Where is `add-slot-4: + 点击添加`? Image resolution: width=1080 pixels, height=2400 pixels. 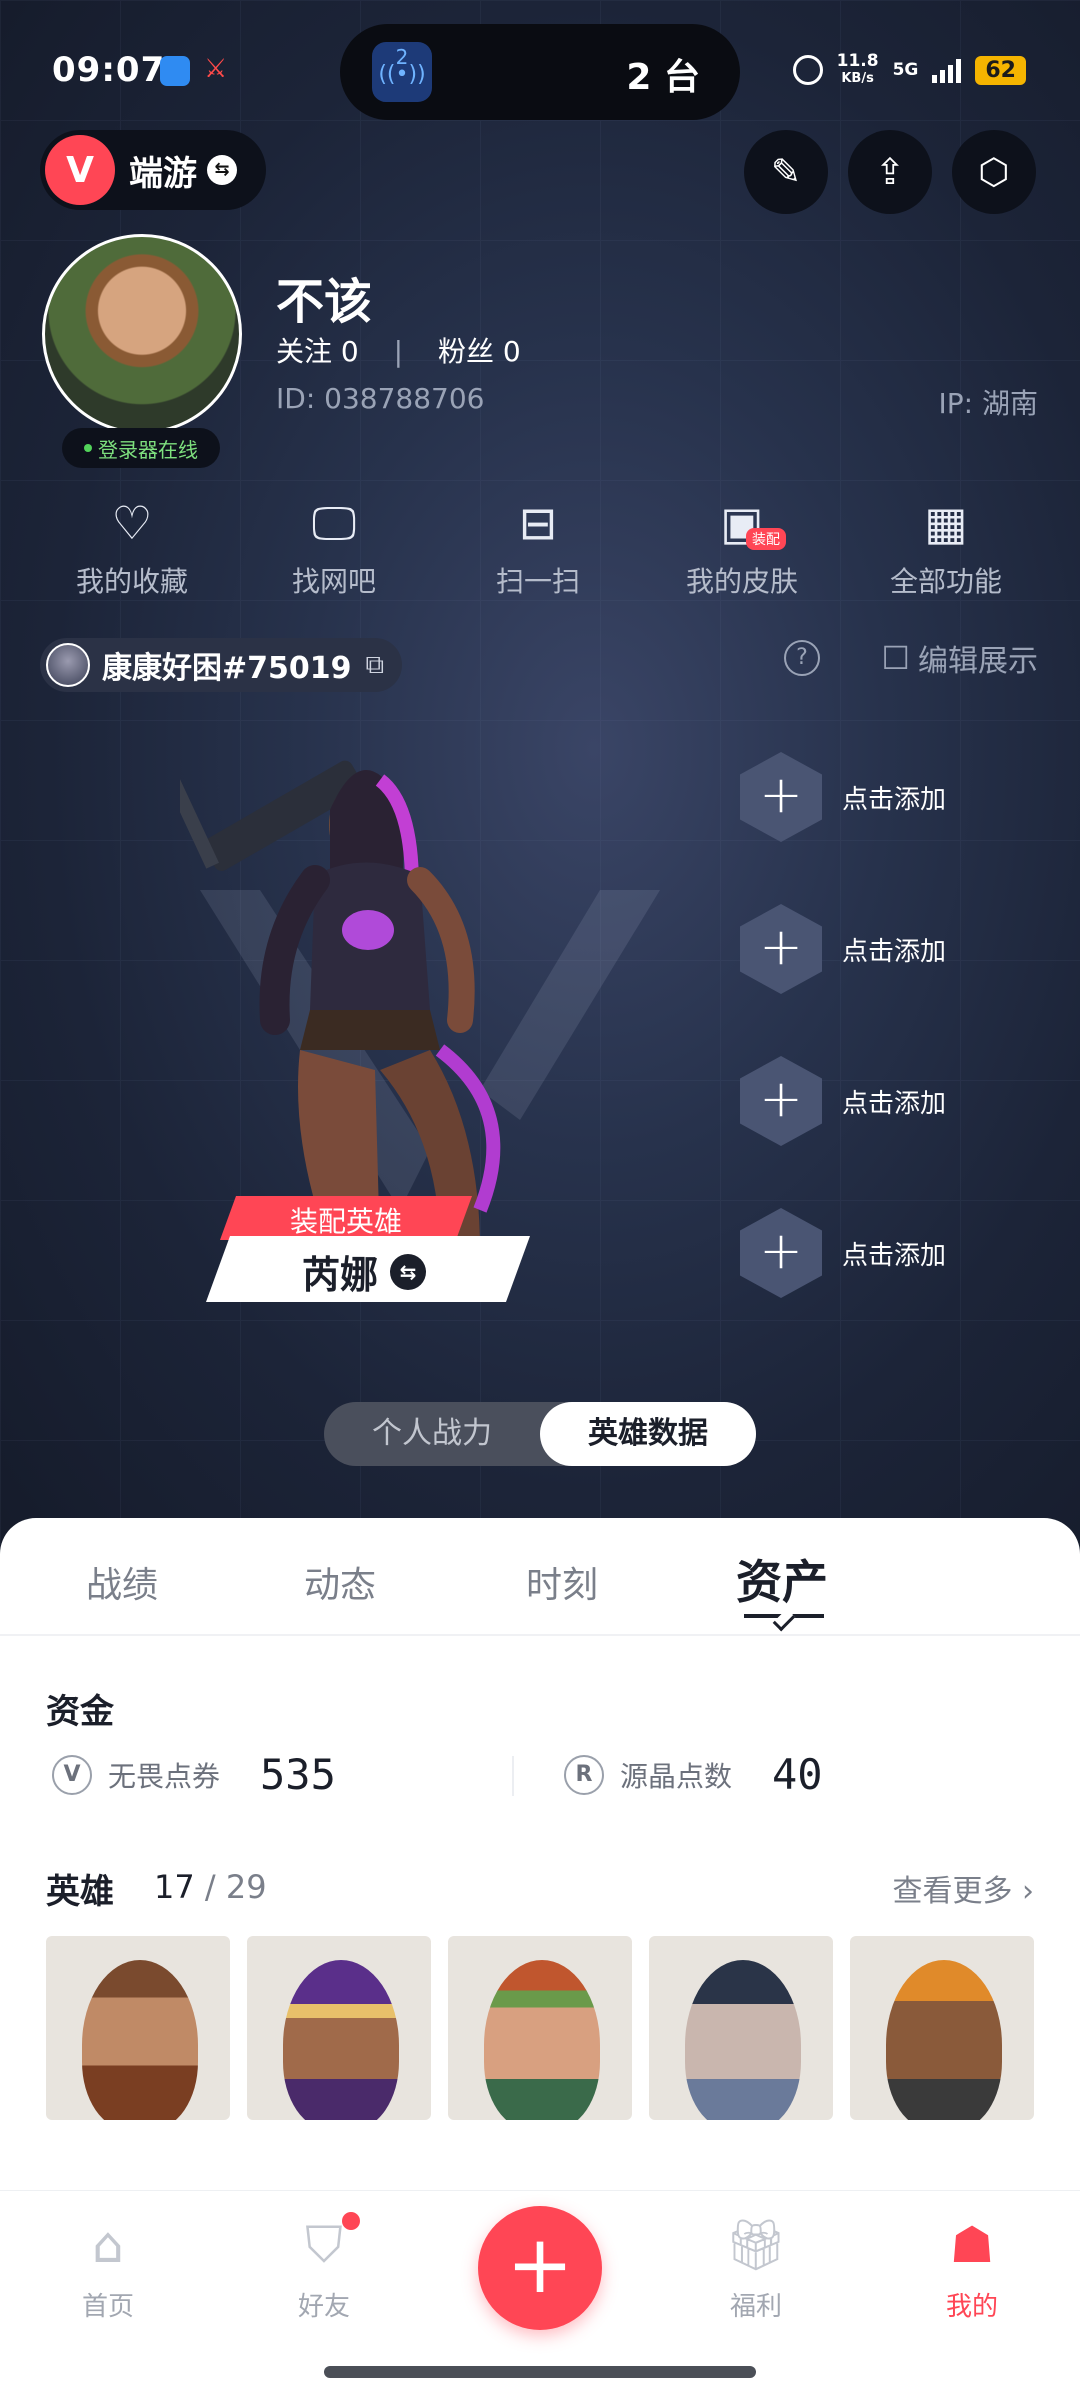 add-slot-4: + 点击添加 is located at coordinates (843, 1253).